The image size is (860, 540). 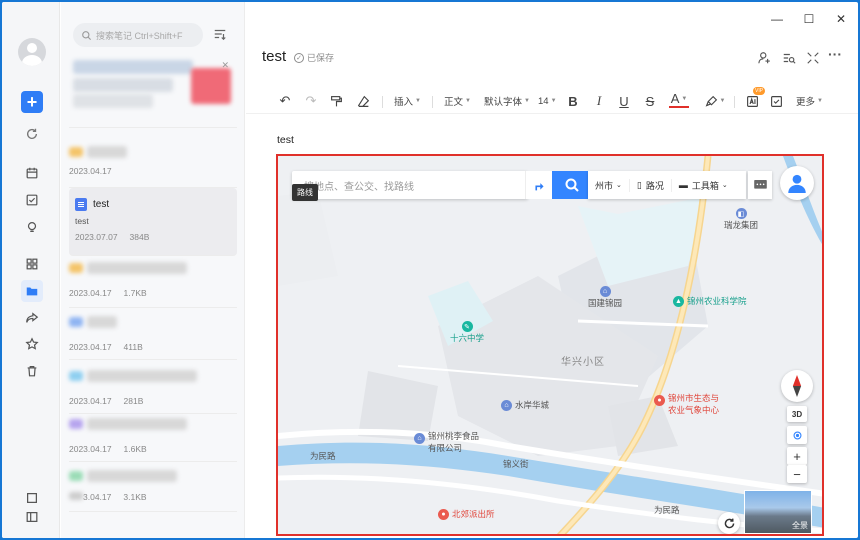 I want to click on poi-shengtai: ● 锦州市生态与 农业气象中心, so click(x=686, y=404).